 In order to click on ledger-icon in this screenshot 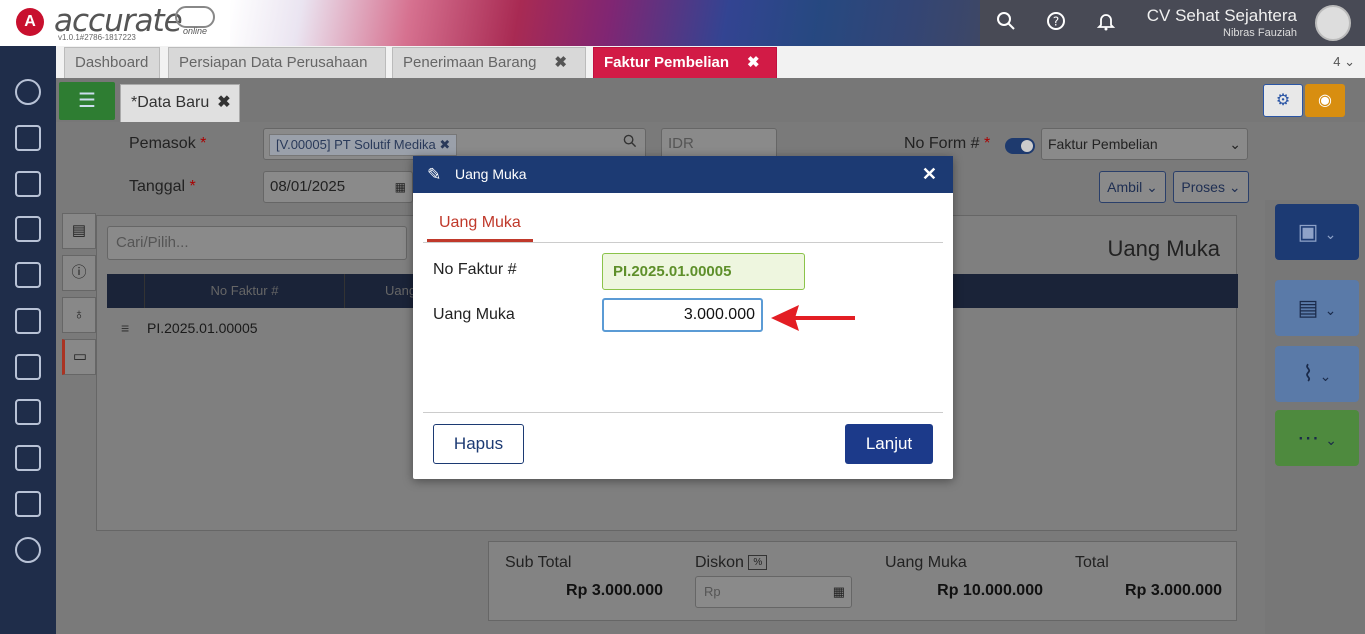, I will do `click(28, 229)`.